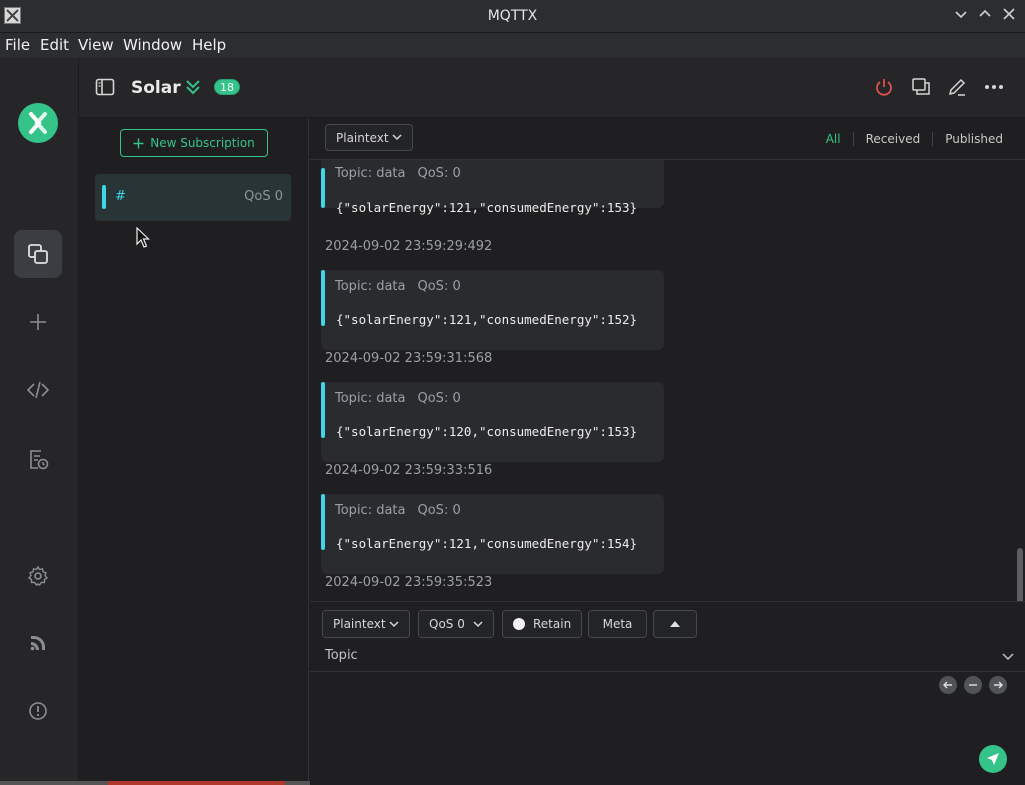  Describe the element at coordinates (120, 196) in the screenshot. I see `subscription-topic: #` at that location.